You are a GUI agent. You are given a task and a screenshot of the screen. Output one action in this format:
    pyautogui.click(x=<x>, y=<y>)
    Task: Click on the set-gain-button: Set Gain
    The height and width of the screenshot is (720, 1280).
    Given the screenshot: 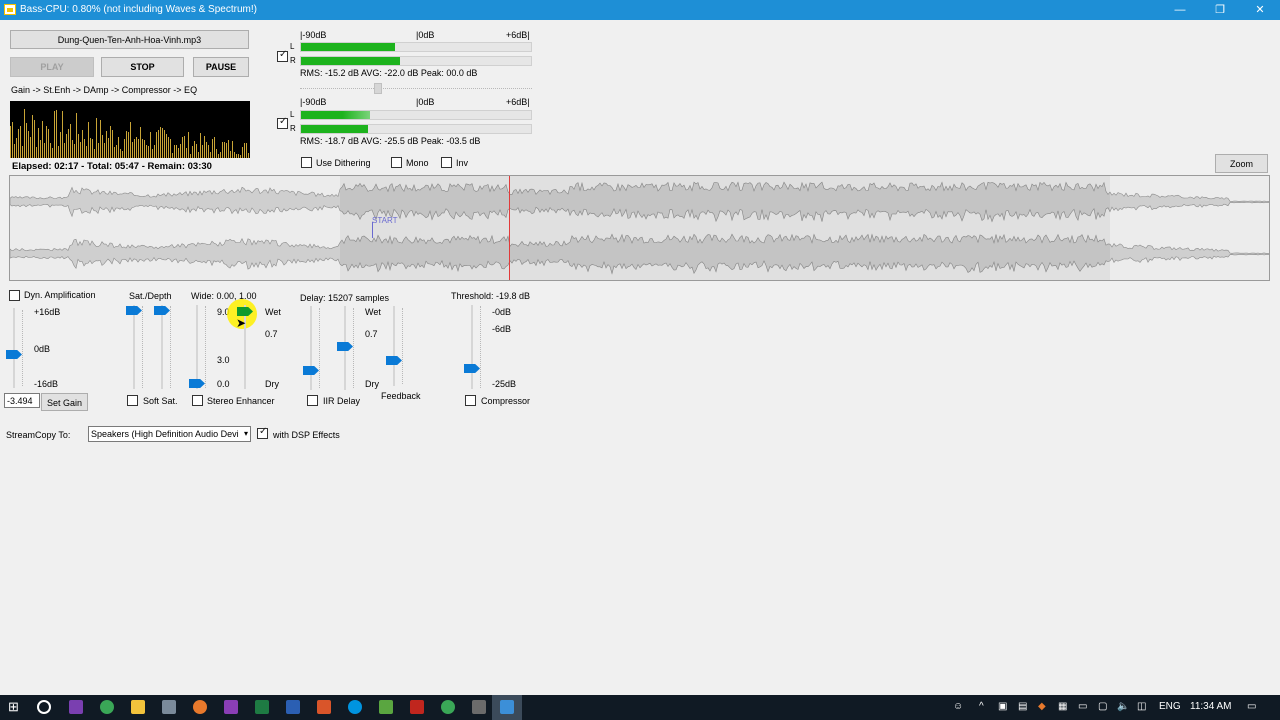 What is the action you would take?
    pyautogui.click(x=64, y=402)
    